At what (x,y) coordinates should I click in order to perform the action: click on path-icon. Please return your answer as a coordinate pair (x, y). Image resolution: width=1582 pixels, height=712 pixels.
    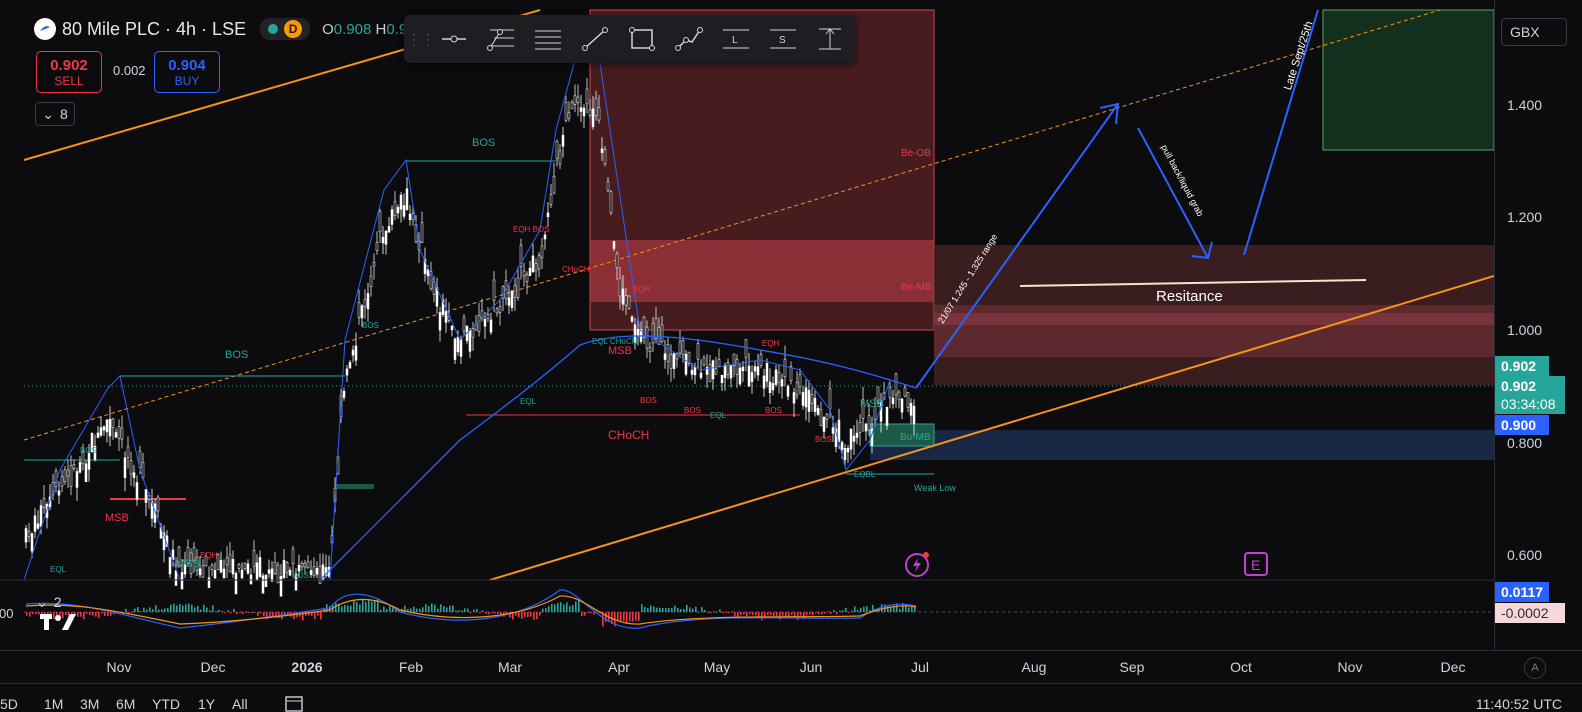
    Looking at the image, I should click on (688, 39).